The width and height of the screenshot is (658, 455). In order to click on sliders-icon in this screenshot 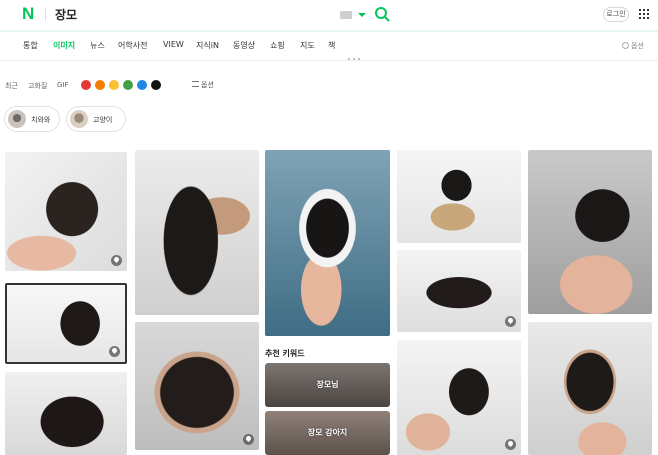, I will do `click(195, 84)`.